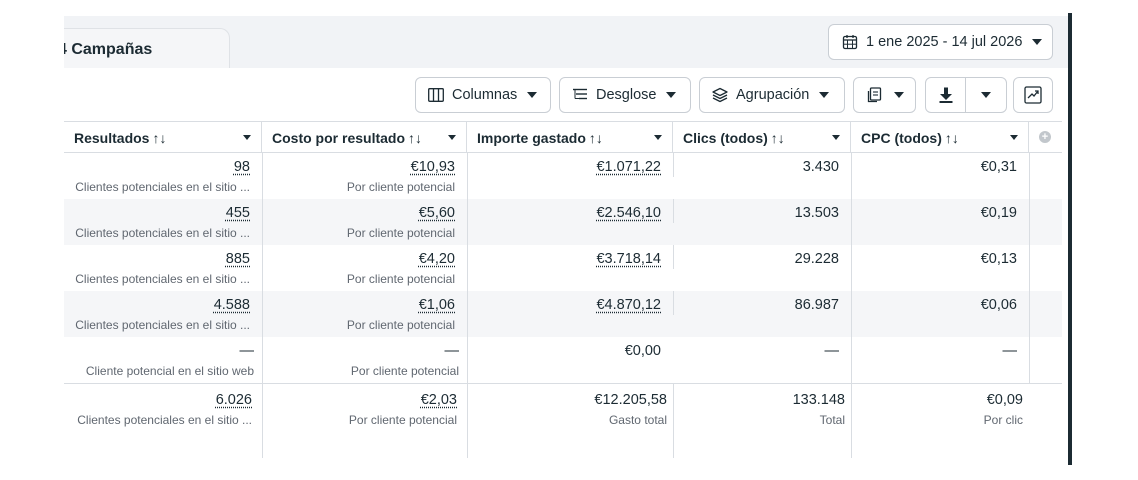 This screenshot has width=1138, height=480. Describe the element at coordinates (564, 167) in the screenshot. I see `spent-value: €1.071,22` at that location.